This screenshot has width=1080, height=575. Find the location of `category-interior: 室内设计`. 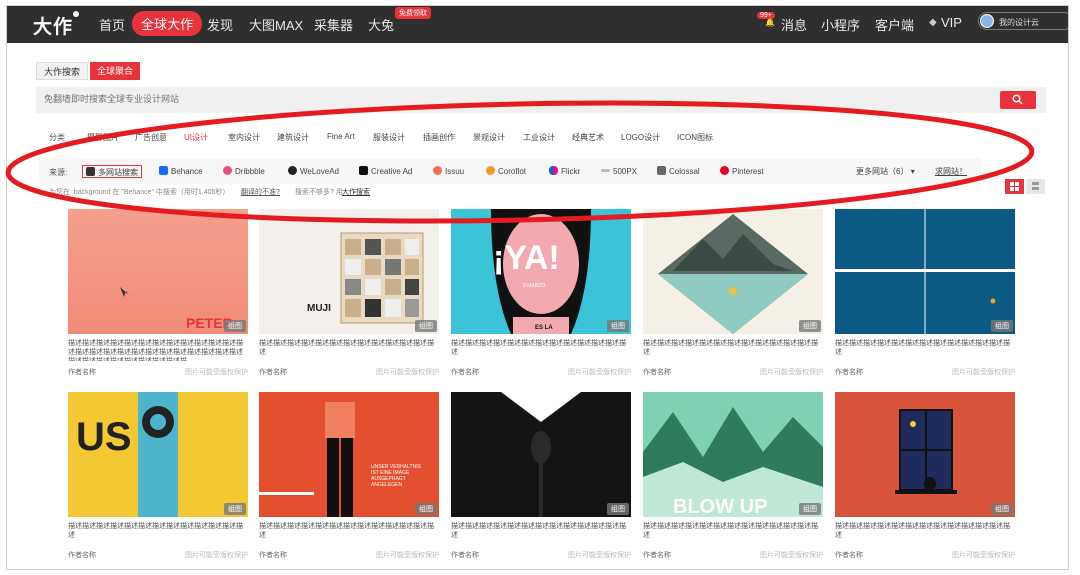

category-interior: 室内设计 is located at coordinates (244, 137).